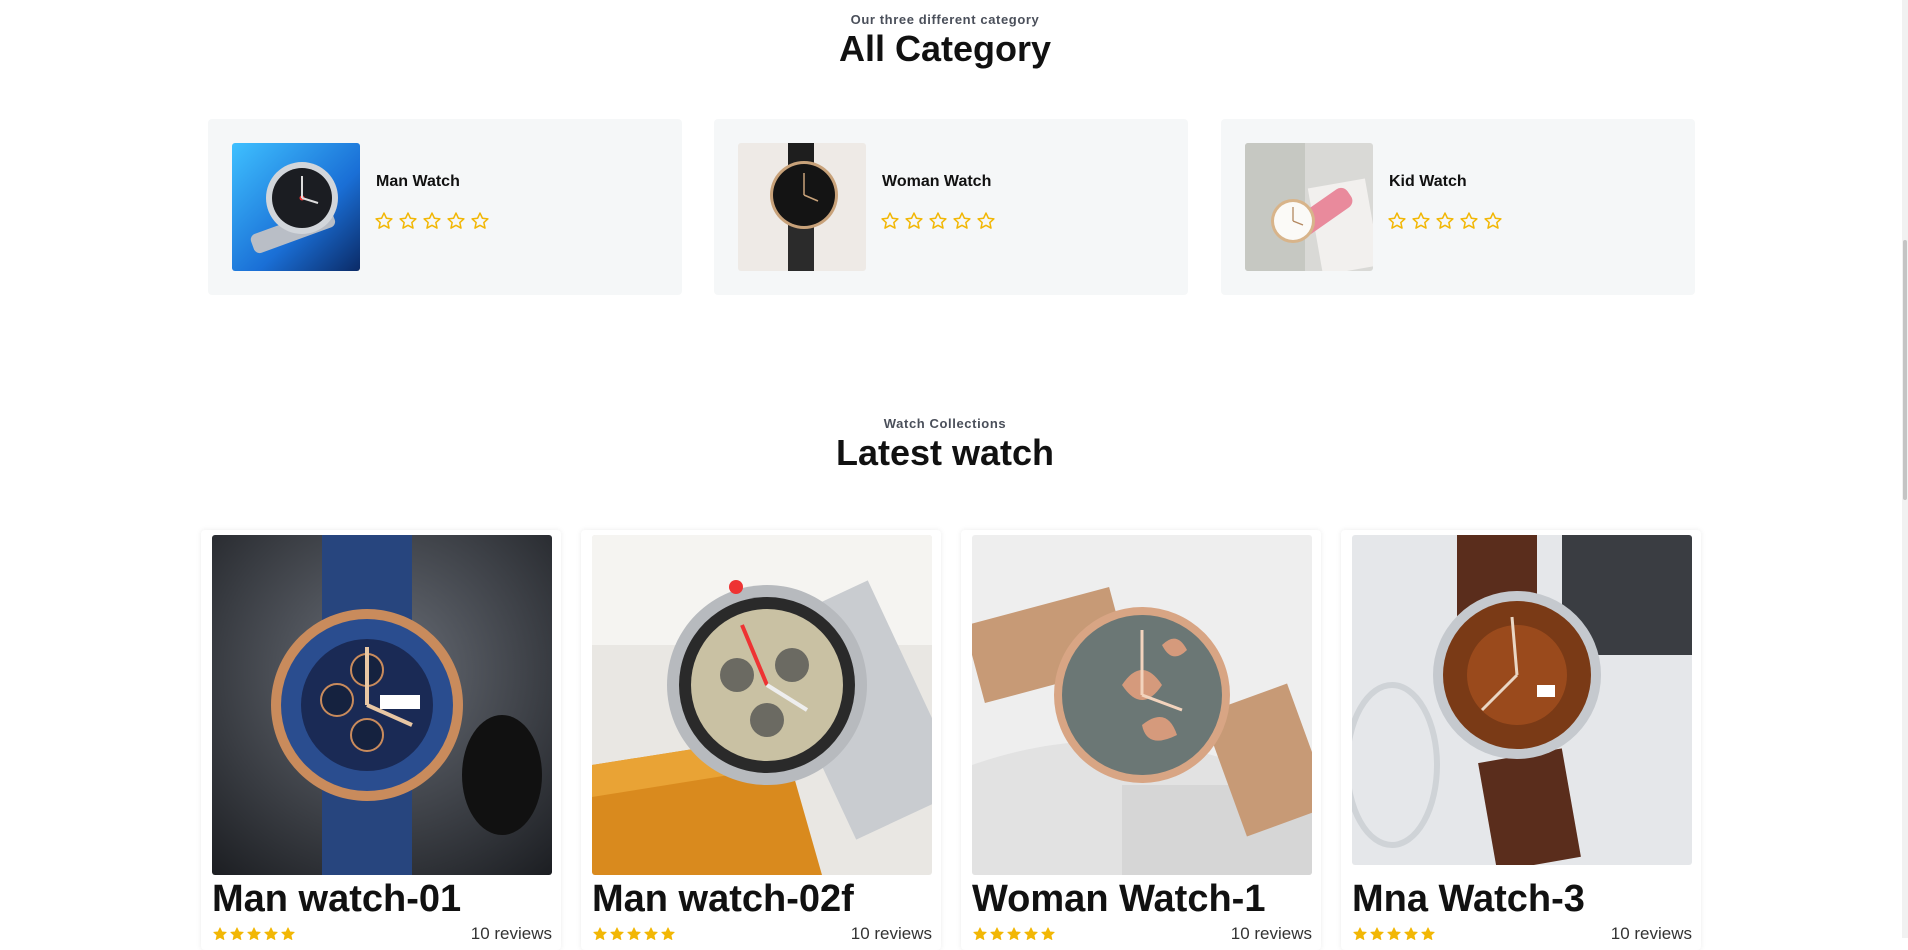  Describe the element at coordinates (1468, 899) in the screenshot. I see `product-name: Mna Watch-3` at that location.